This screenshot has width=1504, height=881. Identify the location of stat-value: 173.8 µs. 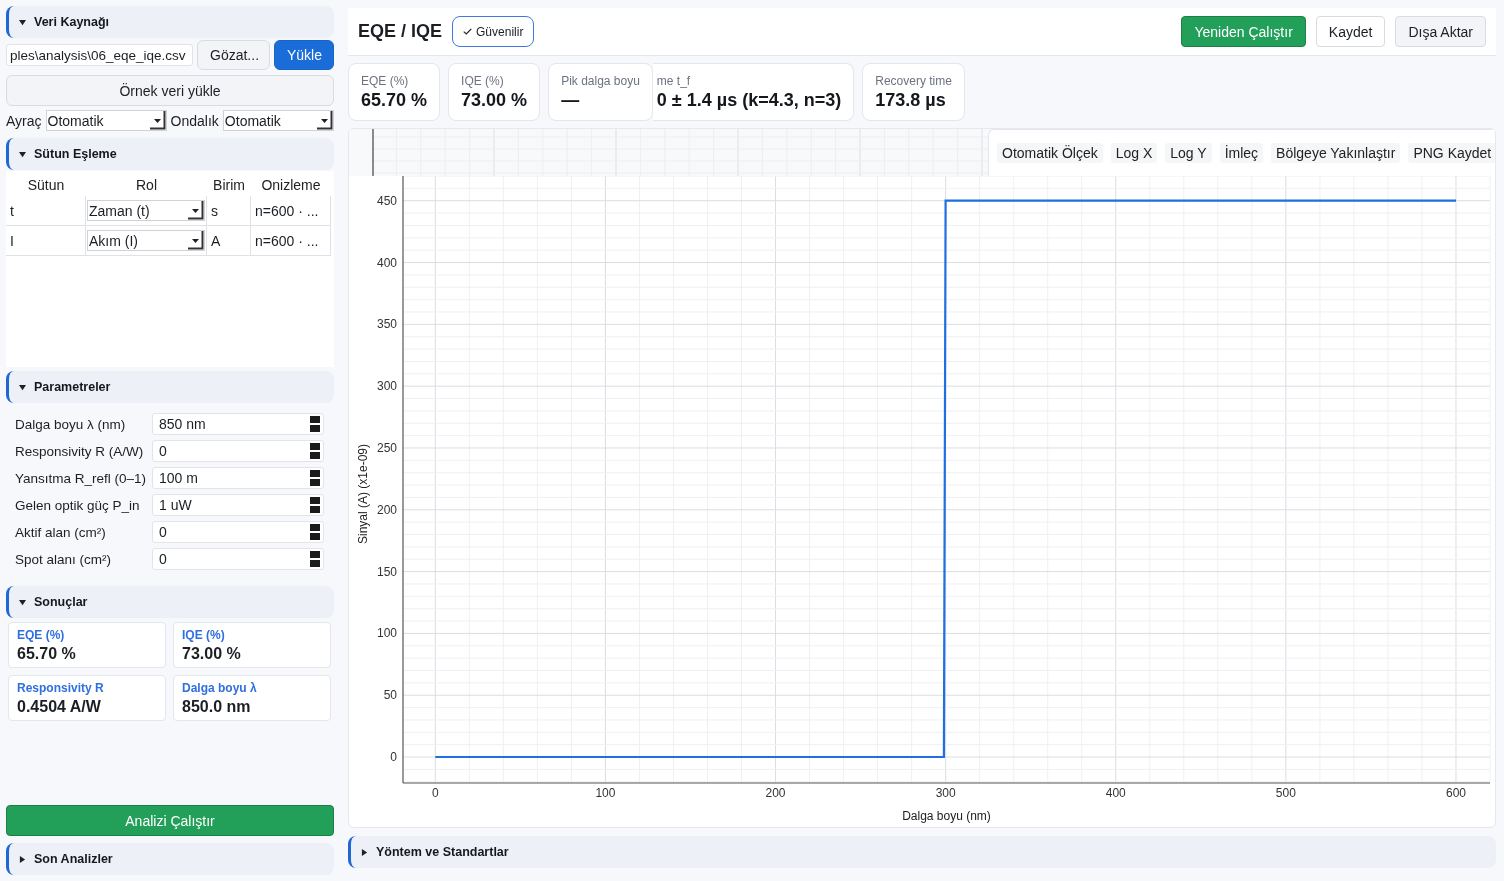
(911, 100).